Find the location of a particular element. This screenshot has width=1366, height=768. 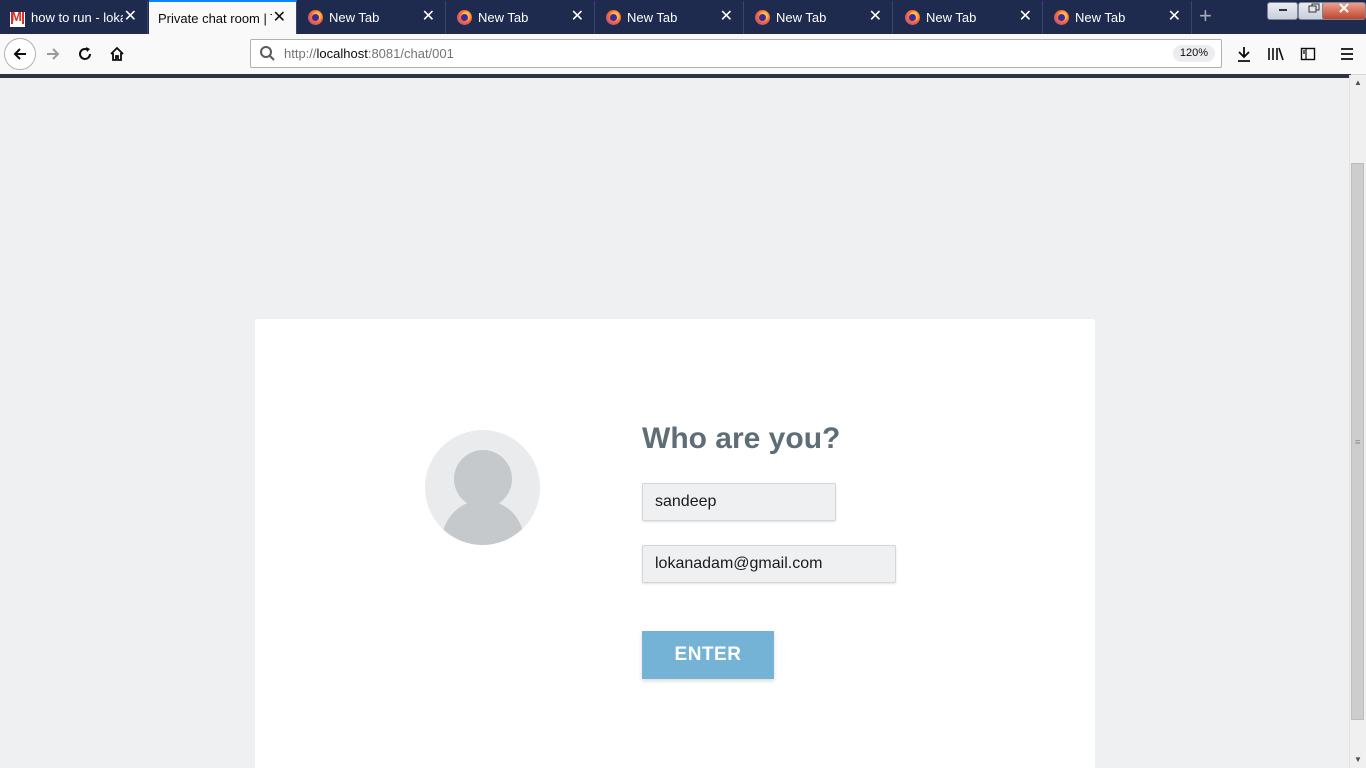

library-icon is located at coordinates (1276, 54).